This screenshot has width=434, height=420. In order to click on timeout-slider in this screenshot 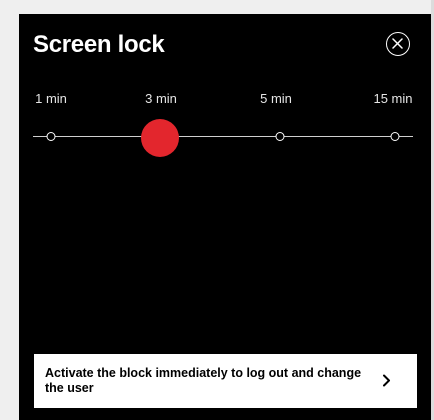, I will do `click(223, 137)`.